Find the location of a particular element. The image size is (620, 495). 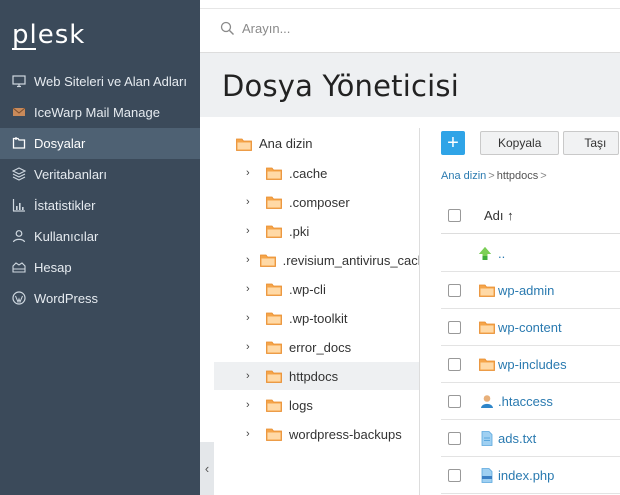

tree-item: › error_docs is located at coordinates (316, 347).